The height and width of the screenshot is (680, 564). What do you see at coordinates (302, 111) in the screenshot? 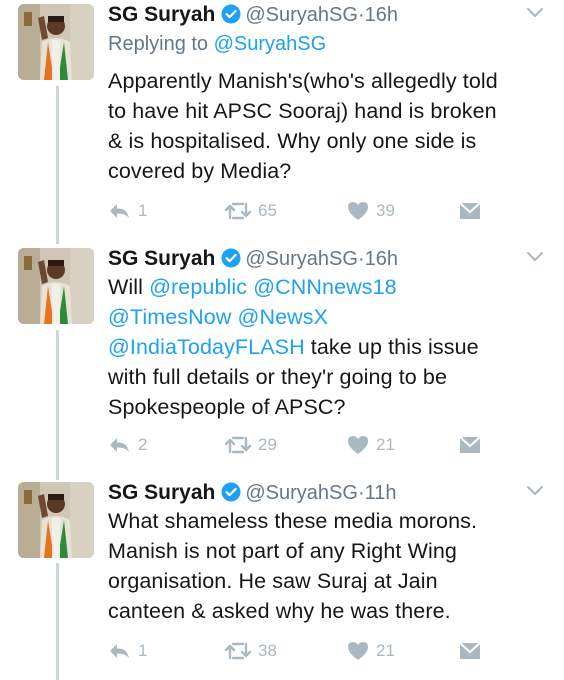
I see `tweet-text-line: to have hit APSC Sooraj) hand is broken` at bounding box center [302, 111].